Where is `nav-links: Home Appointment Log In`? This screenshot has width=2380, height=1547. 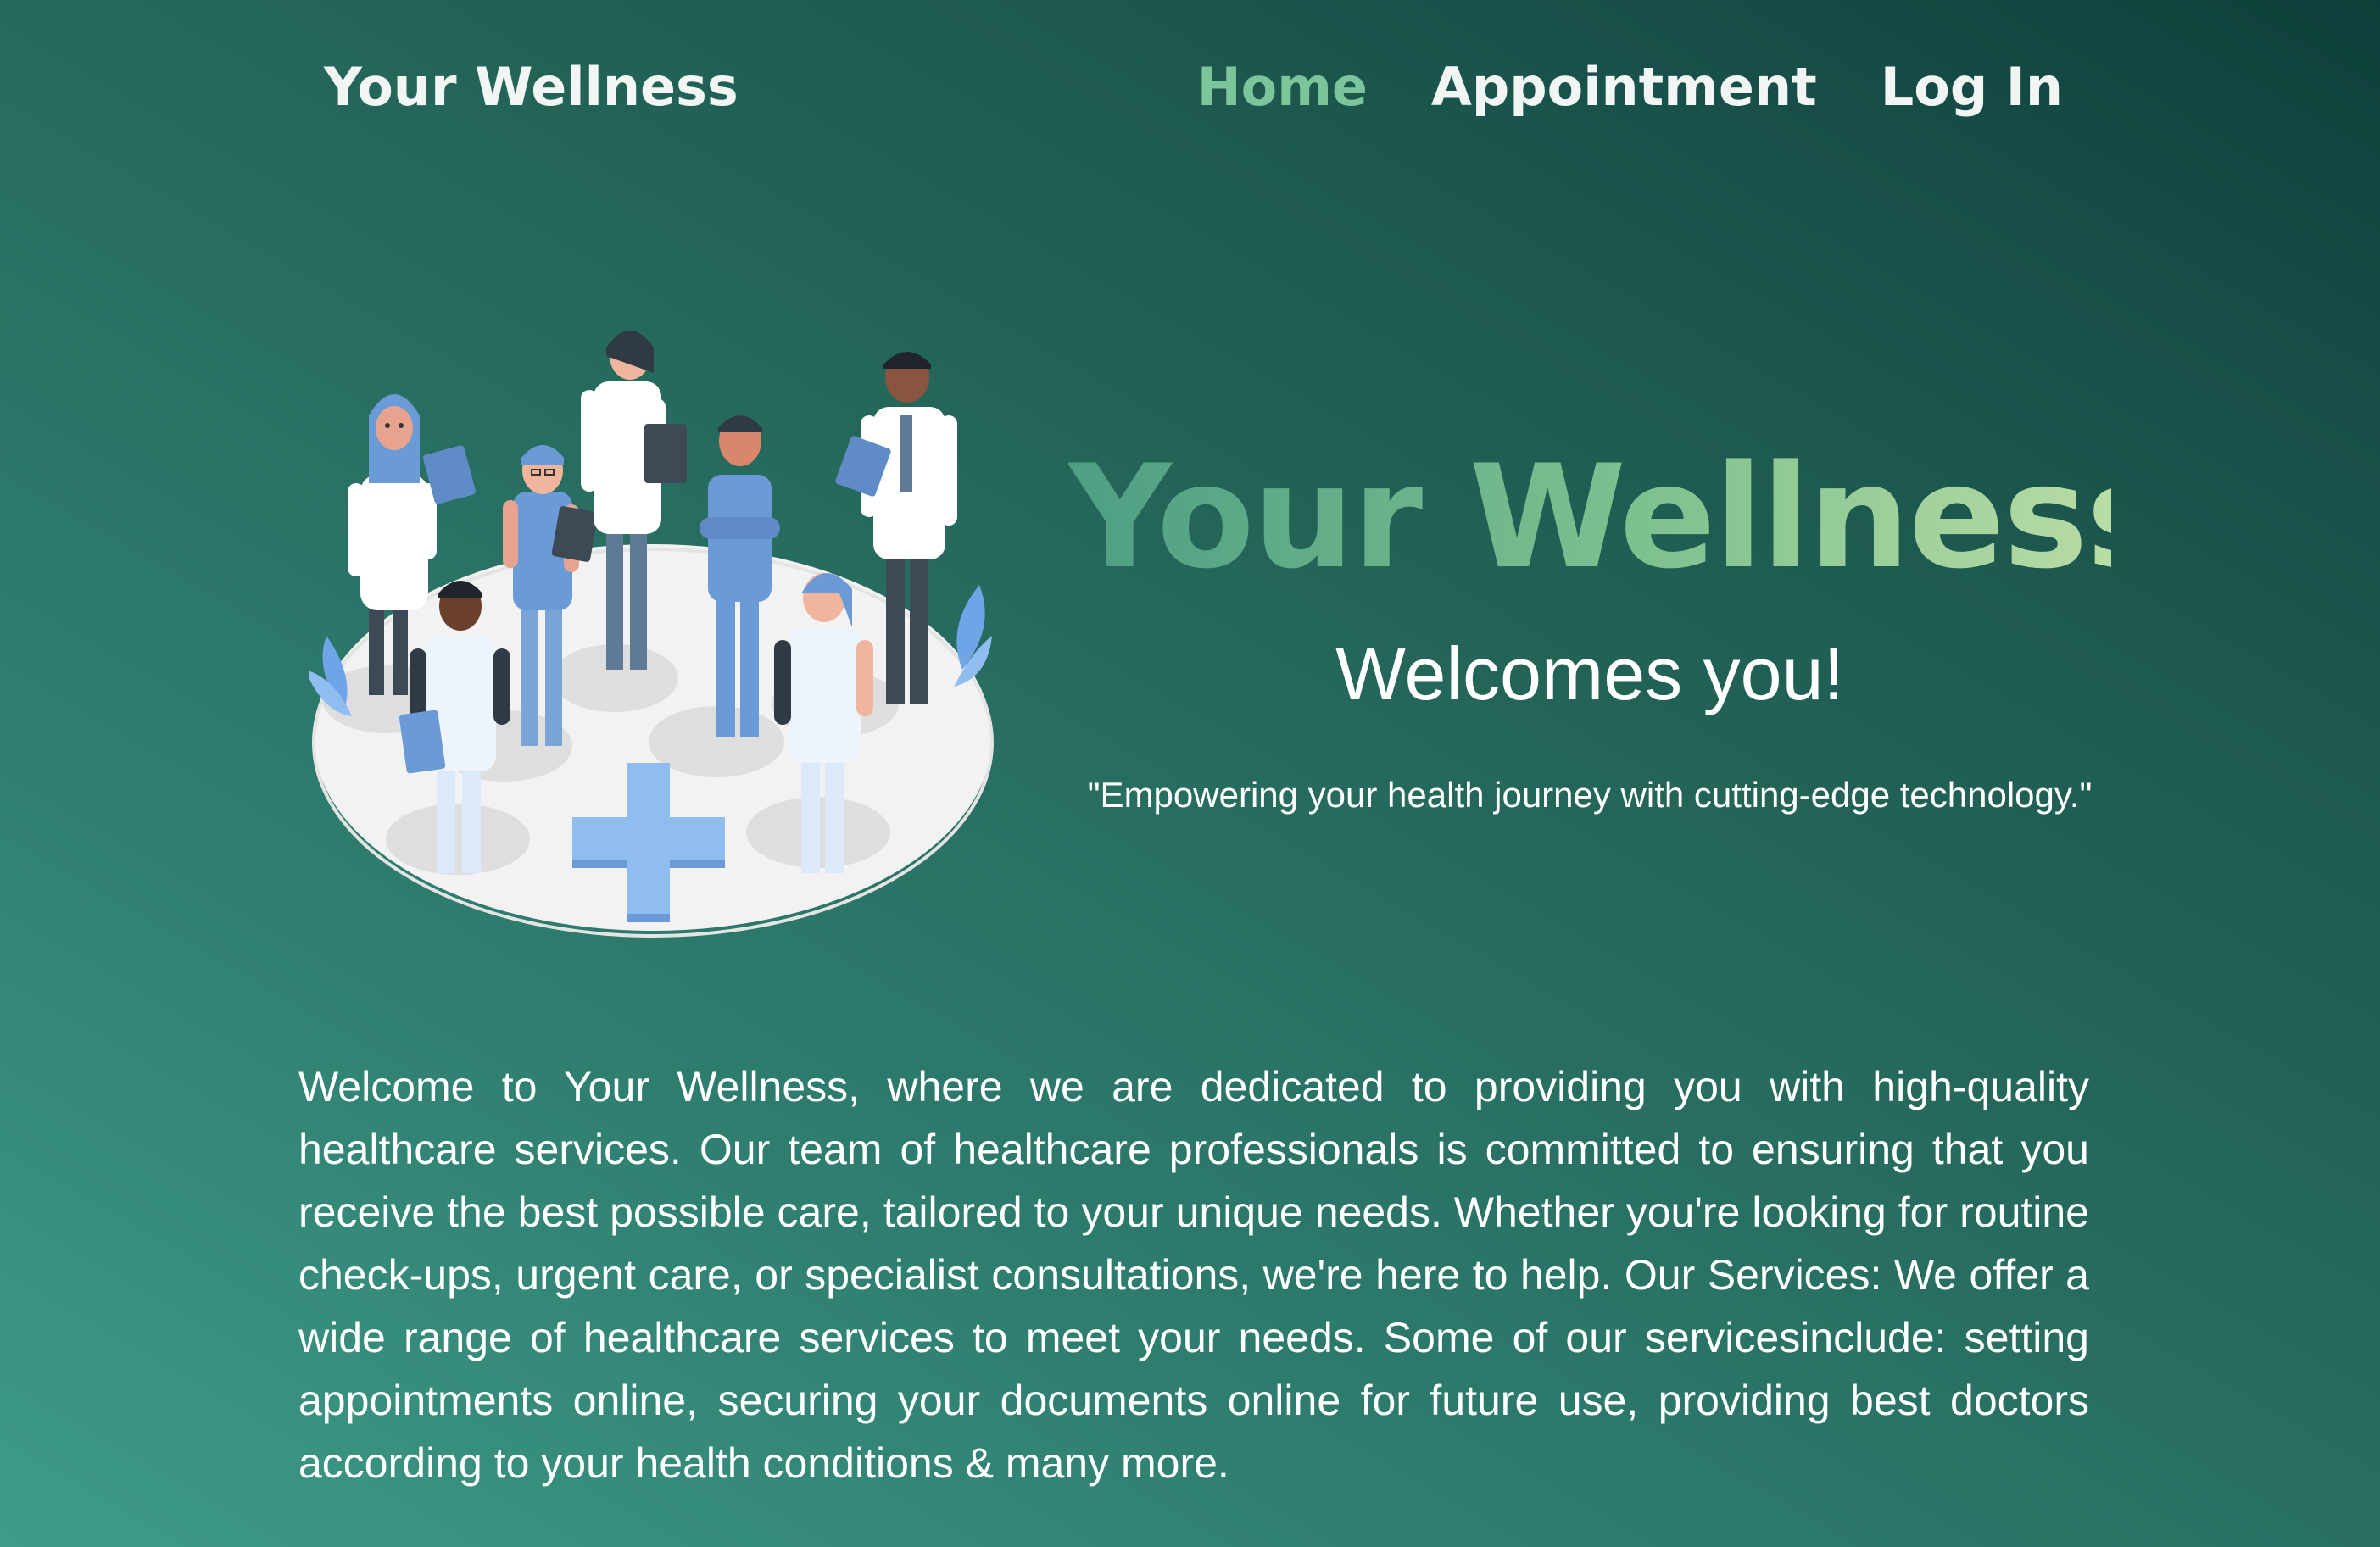
nav-links: Home Appointment Log In is located at coordinates (1630, 87).